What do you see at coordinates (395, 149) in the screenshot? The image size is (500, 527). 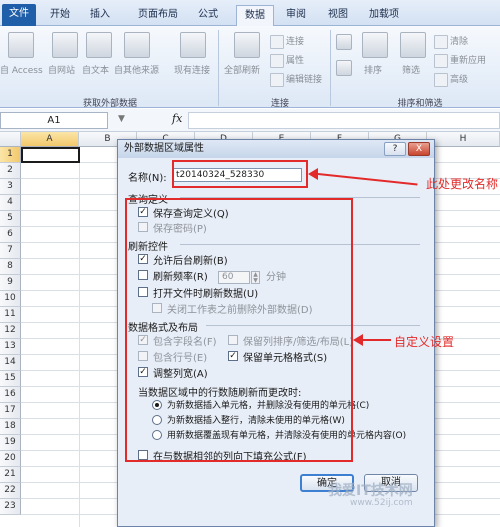 I see `help-button: ?` at bounding box center [395, 149].